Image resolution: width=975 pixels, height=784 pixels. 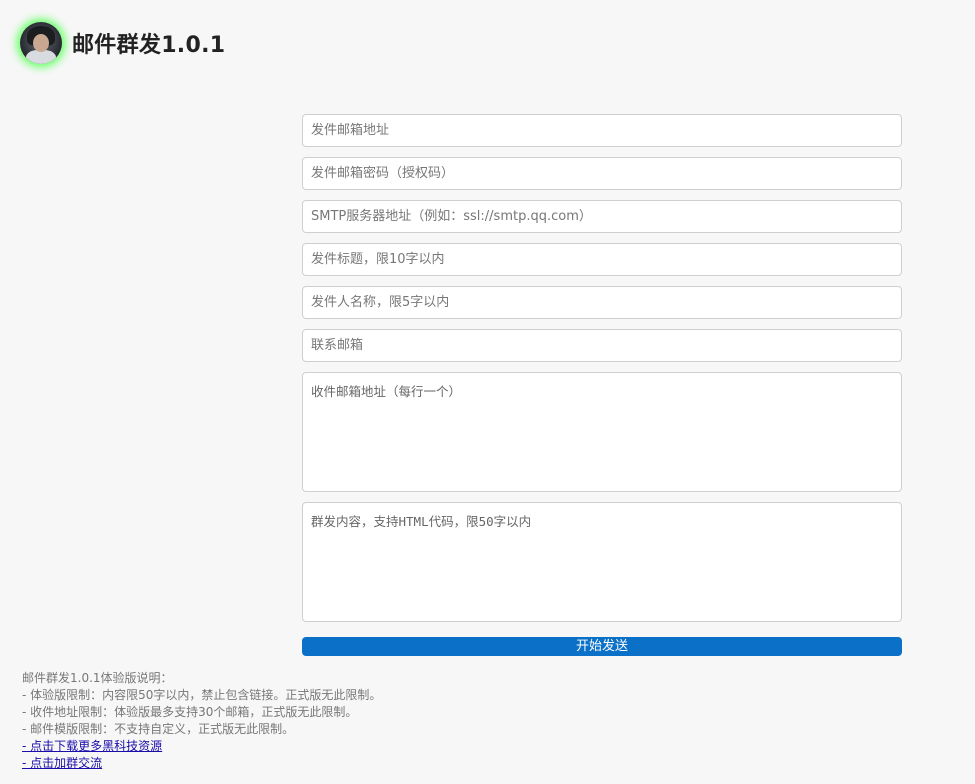 What do you see at coordinates (602, 302) in the screenshot?
I see `sender-name-input` at bounding box center [602, 302].